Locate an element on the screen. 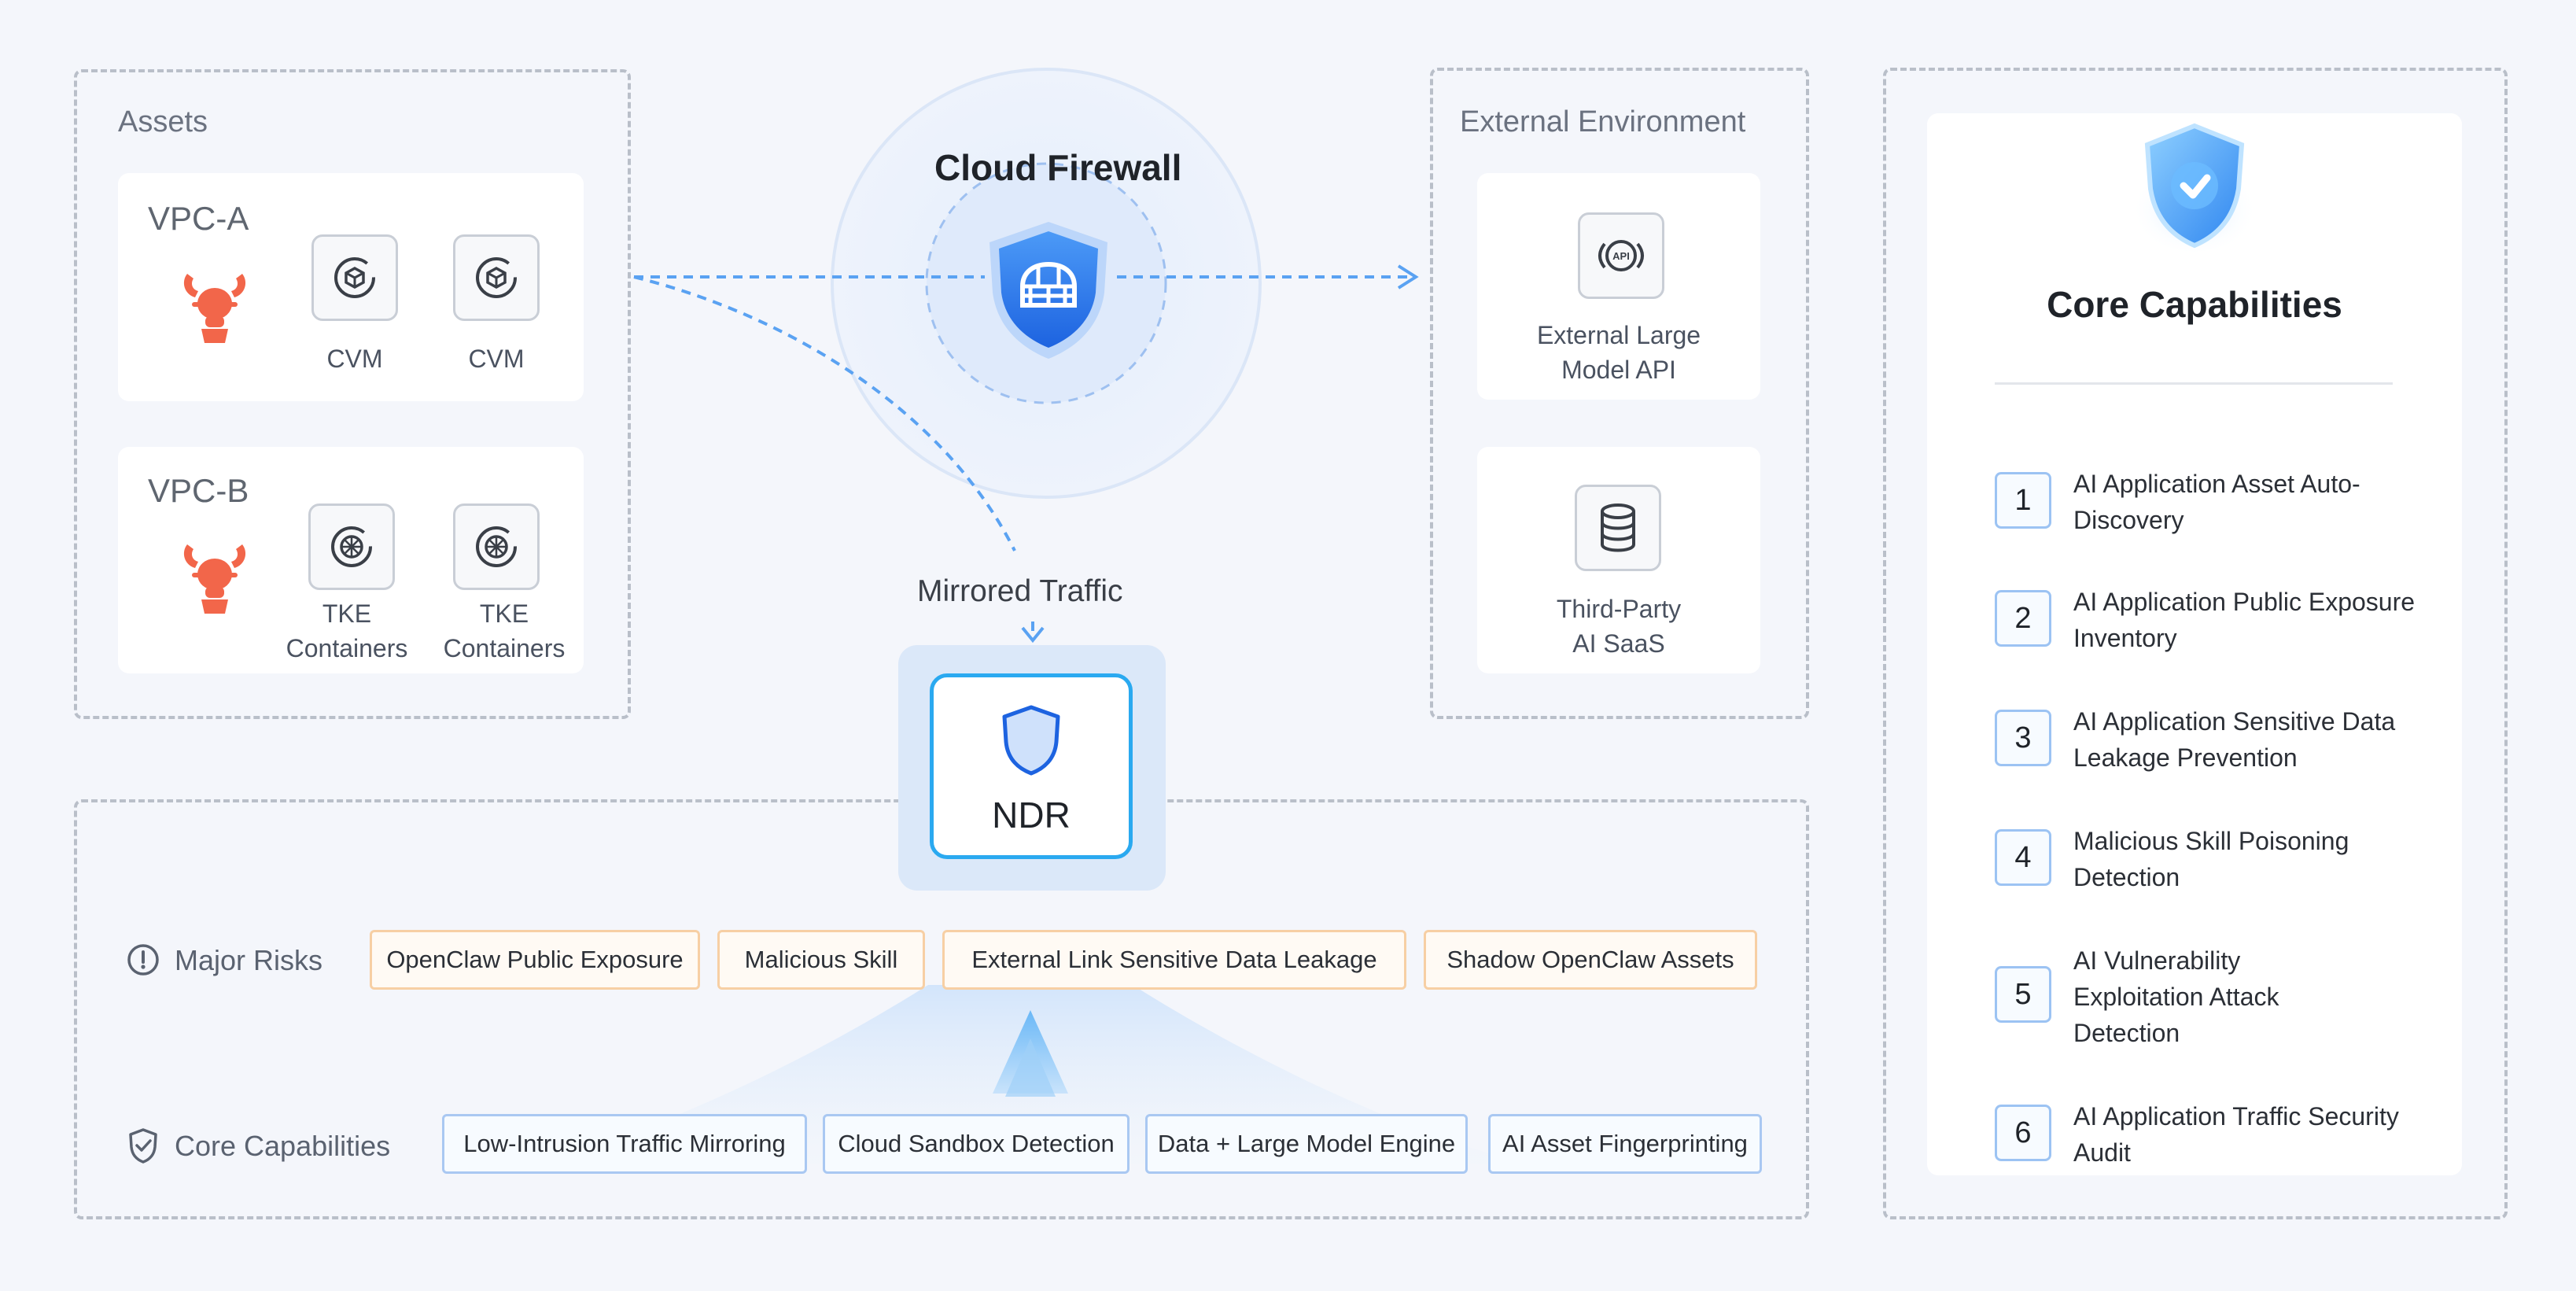 This screenshot has width=2576, height=1291. ndr-node: NDR is located at coordinates (1031, 766).